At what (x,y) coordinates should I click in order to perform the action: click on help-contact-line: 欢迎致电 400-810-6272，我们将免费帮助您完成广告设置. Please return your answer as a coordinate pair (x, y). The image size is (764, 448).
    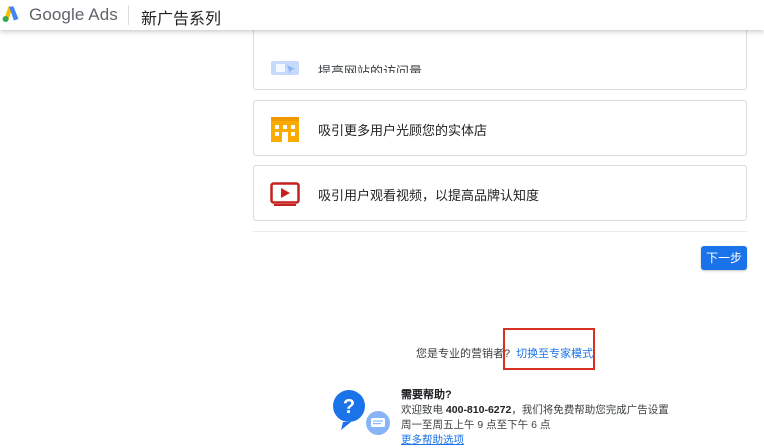
    Looking at the image, I should click on (535, 410).